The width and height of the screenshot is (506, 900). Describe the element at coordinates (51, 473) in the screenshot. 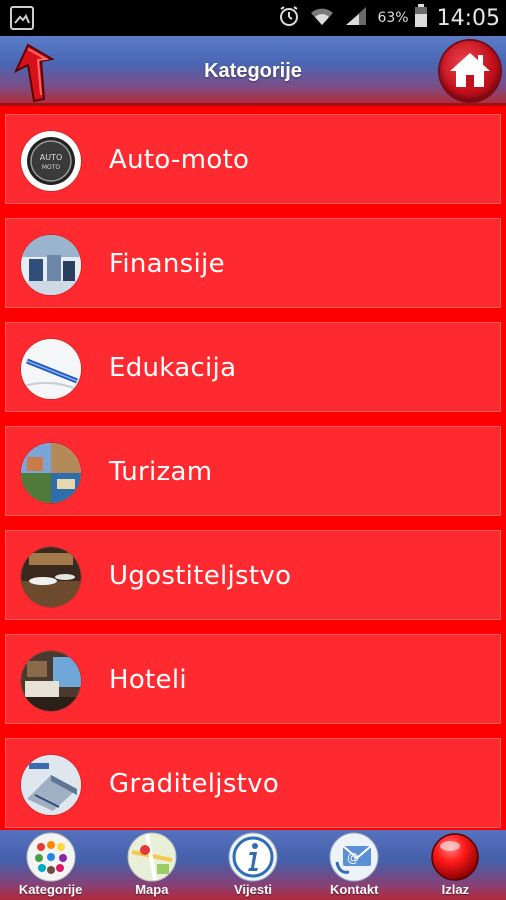

I see `tourism-icon` at that location.